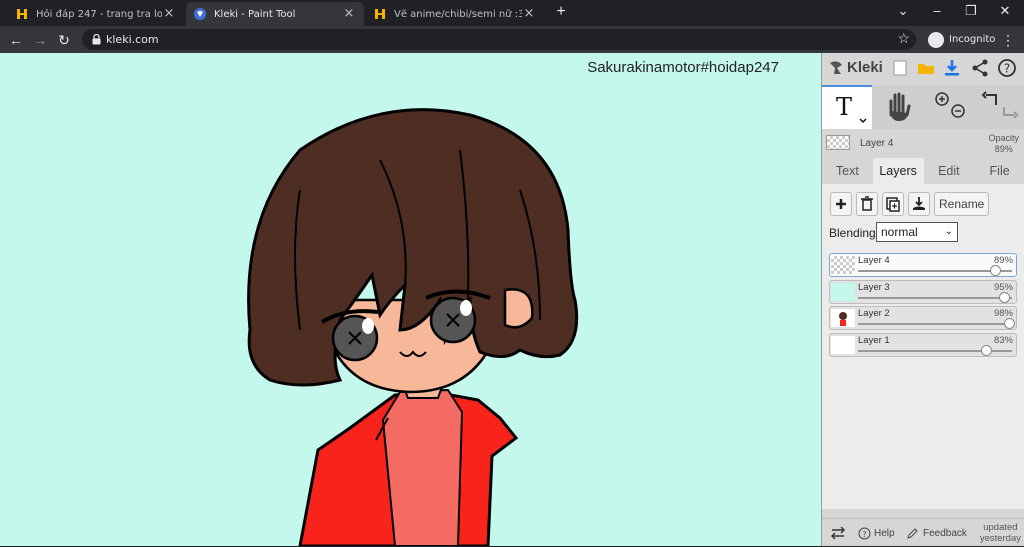 The height and width of the screenshot is (547, 1024). Describe the element at coordinates (1005, 12) in the screenshot. I see `close-window-button: ✕` at that location.